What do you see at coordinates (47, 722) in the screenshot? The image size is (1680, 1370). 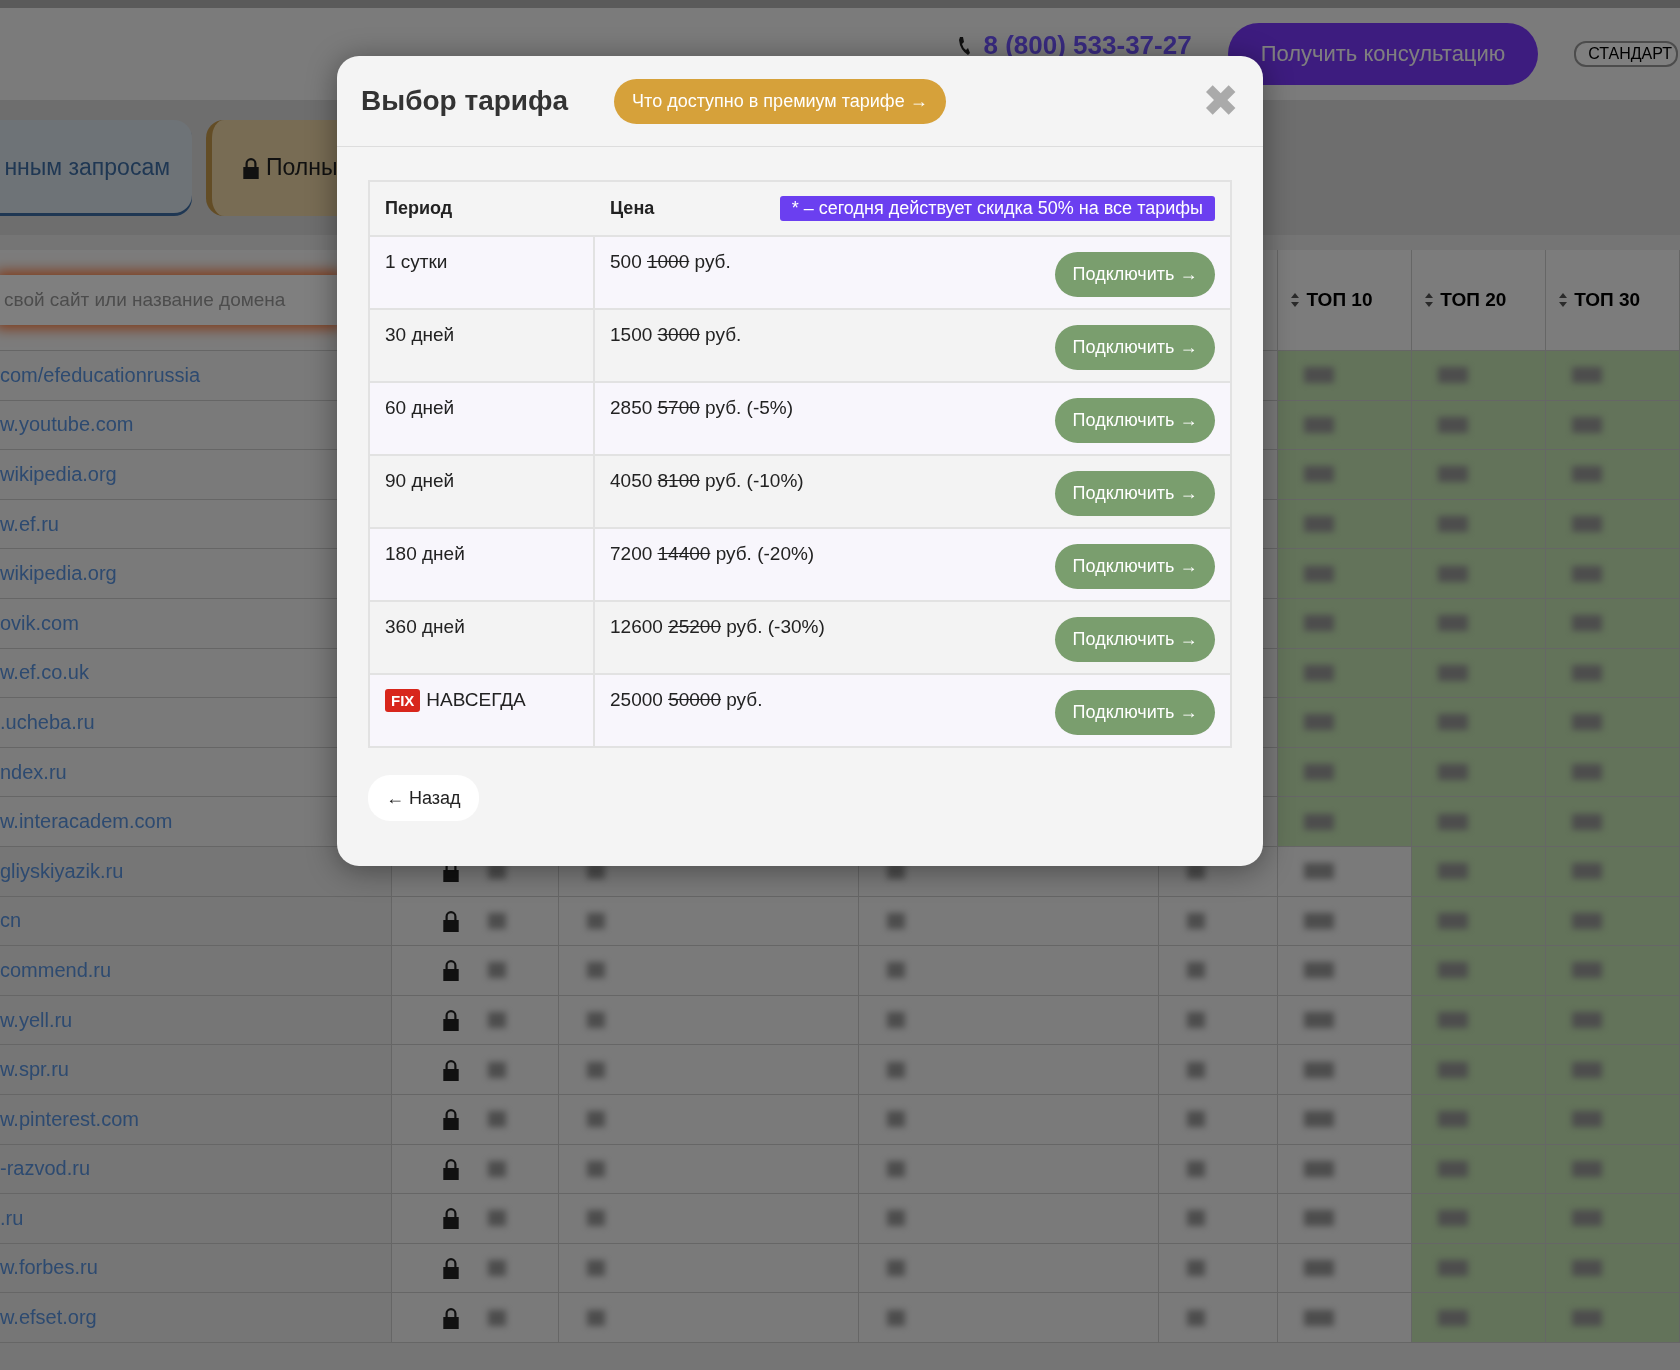 I see `domain-link: .ucheba.ru` at bounding box center [47, 722].